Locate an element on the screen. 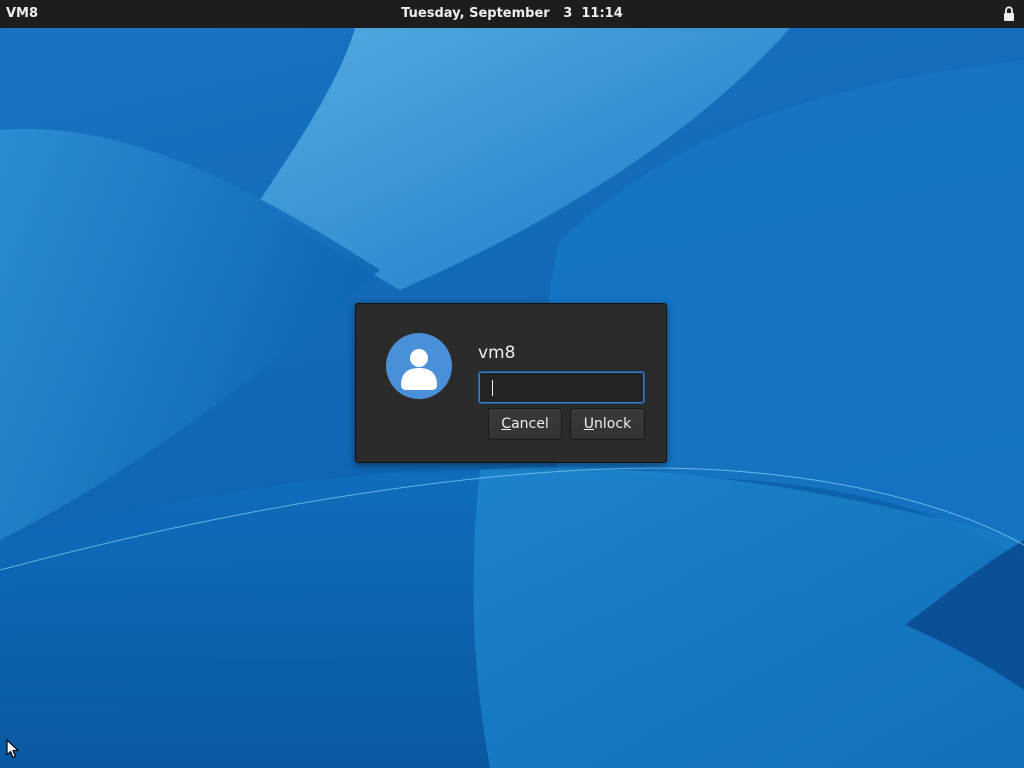 The width and height of the screenshot is (1024, 768). text-cursor is located at coordinates (492, 388).